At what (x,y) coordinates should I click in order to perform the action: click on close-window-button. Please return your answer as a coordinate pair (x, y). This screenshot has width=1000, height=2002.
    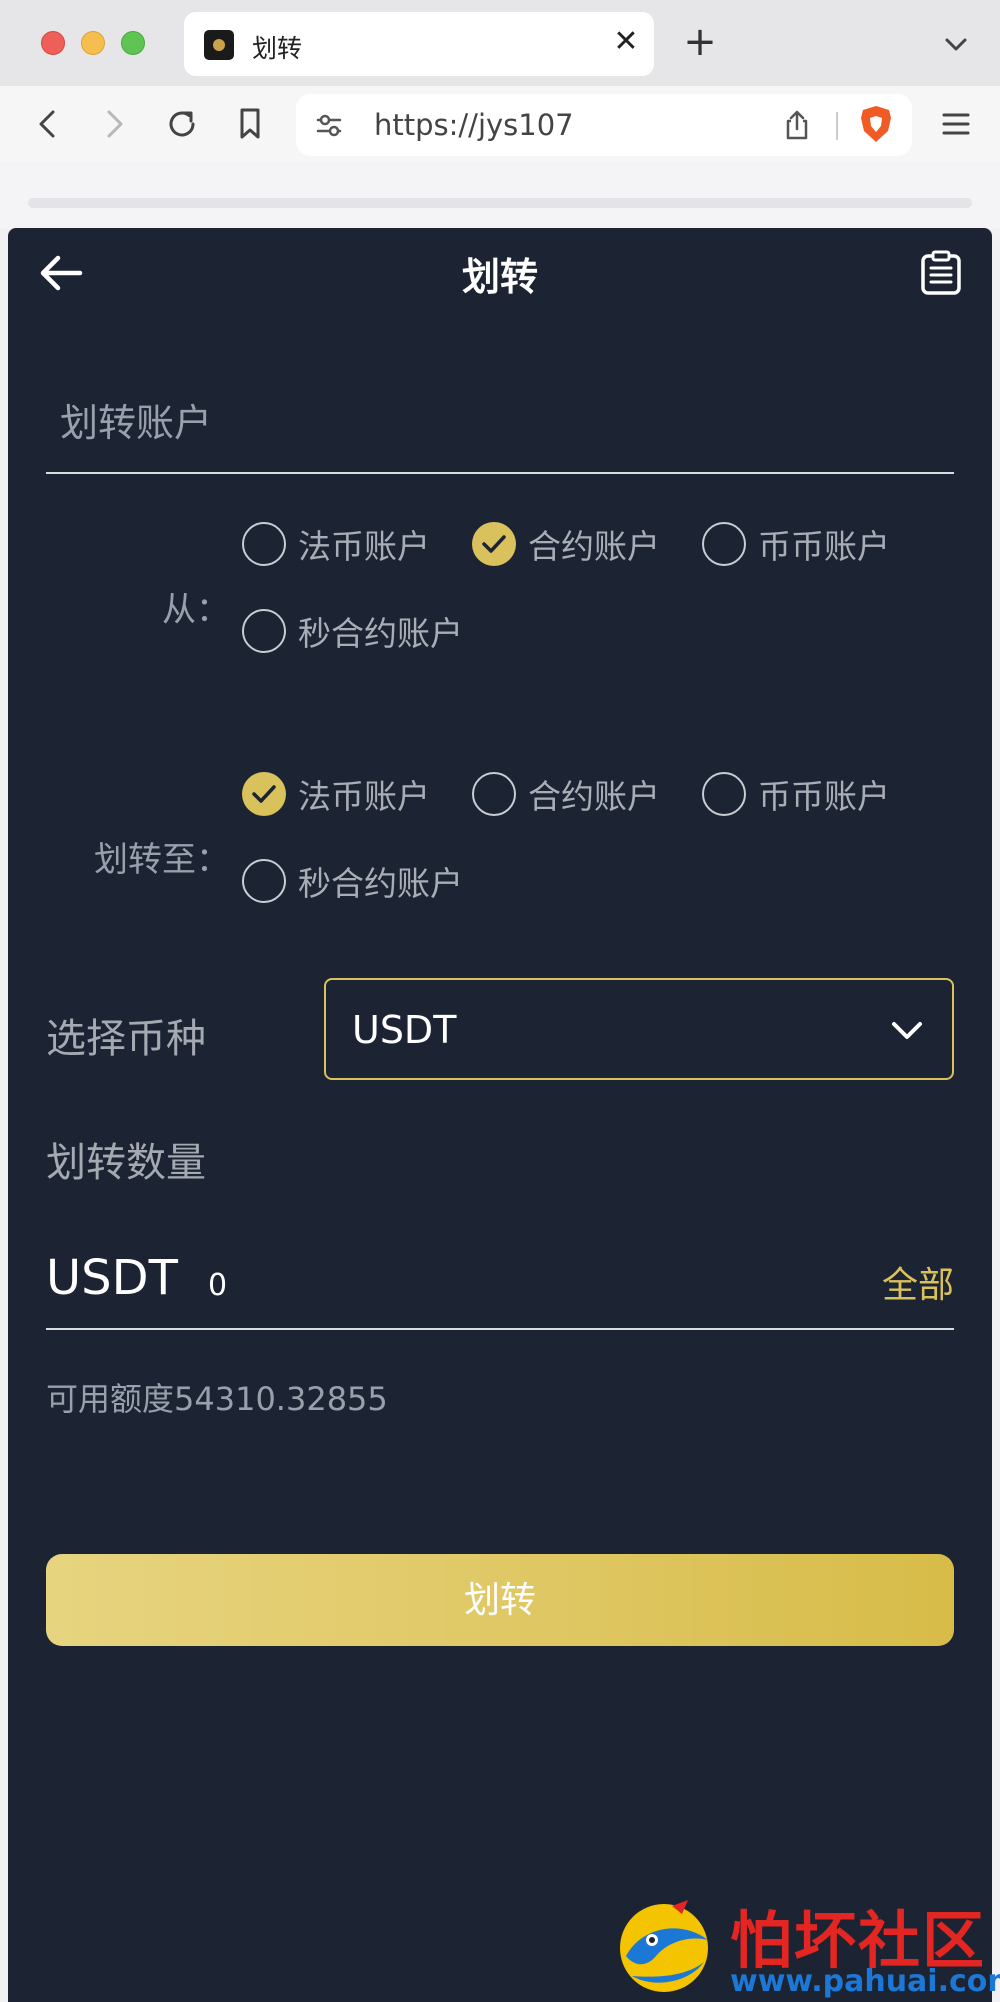
    Looking at the image, I should click on (53, 43).